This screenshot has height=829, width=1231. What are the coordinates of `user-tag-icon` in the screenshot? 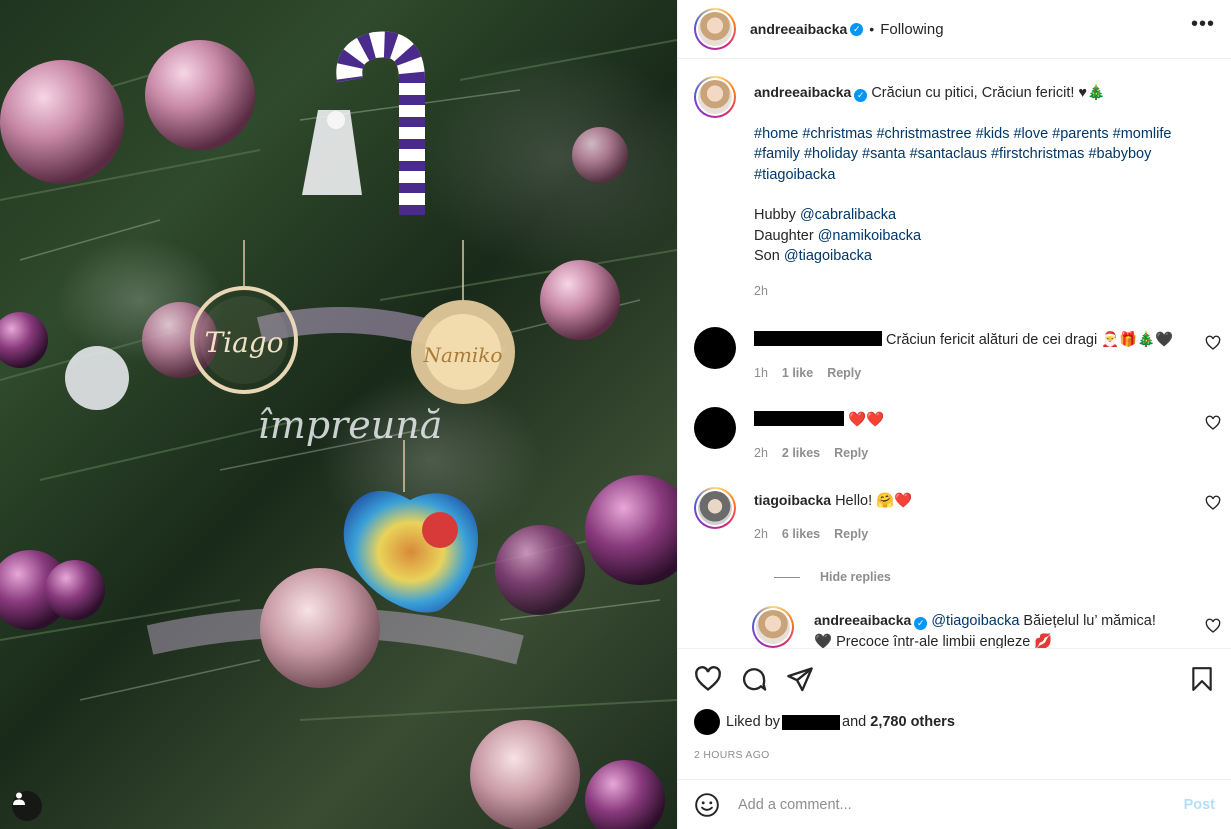 It's located at (27, 806).